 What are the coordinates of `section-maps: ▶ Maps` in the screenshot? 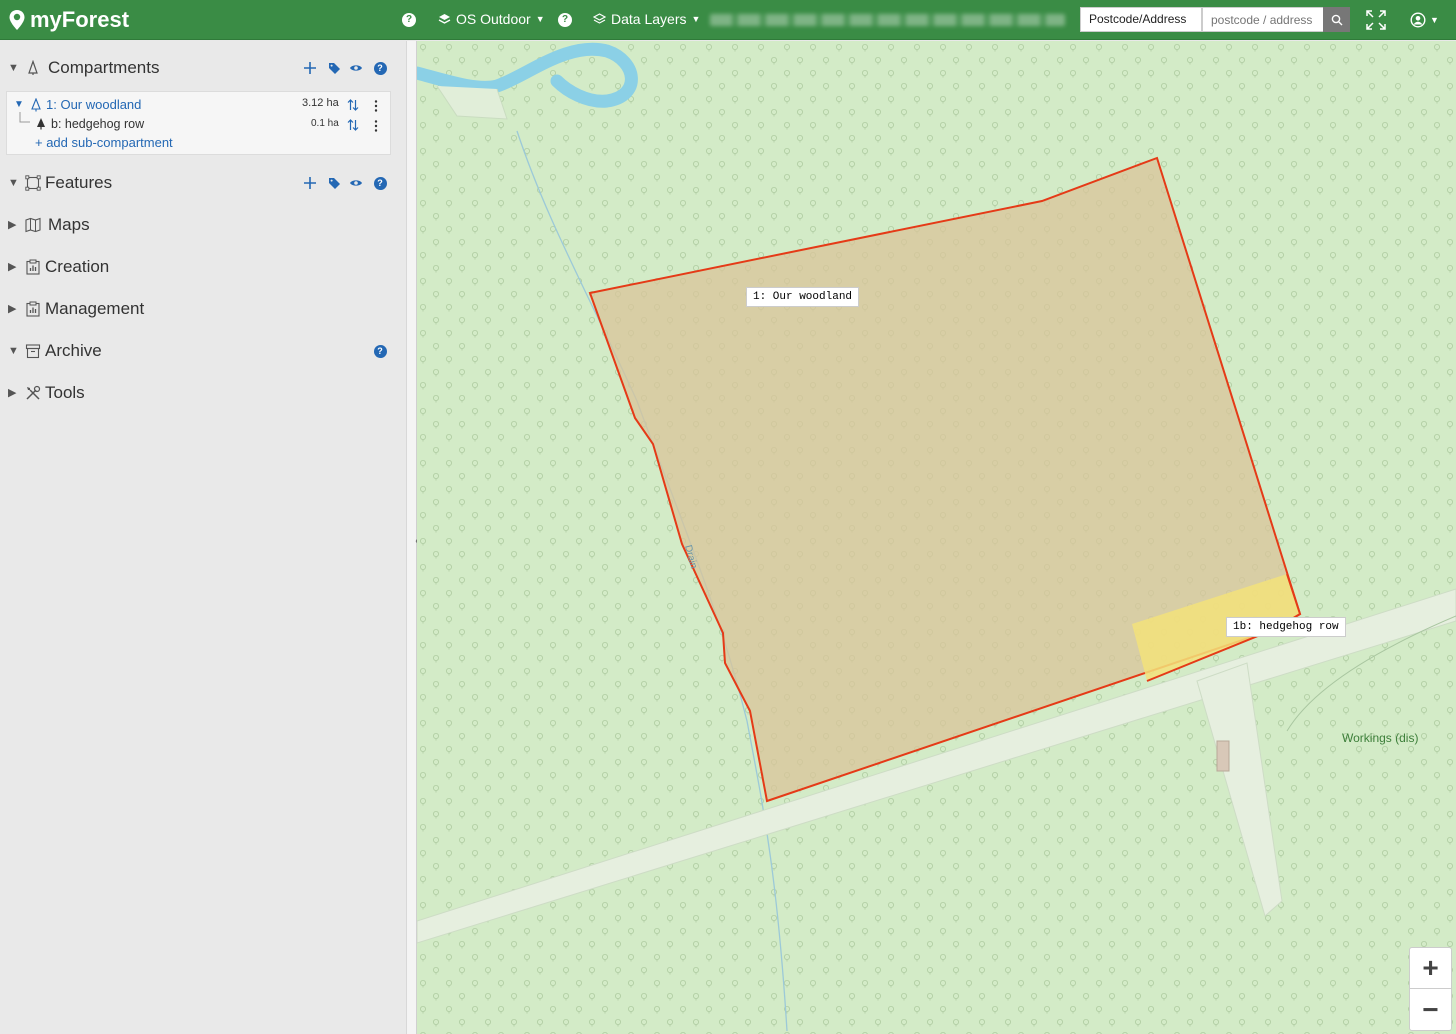 It's located at (203, 225).